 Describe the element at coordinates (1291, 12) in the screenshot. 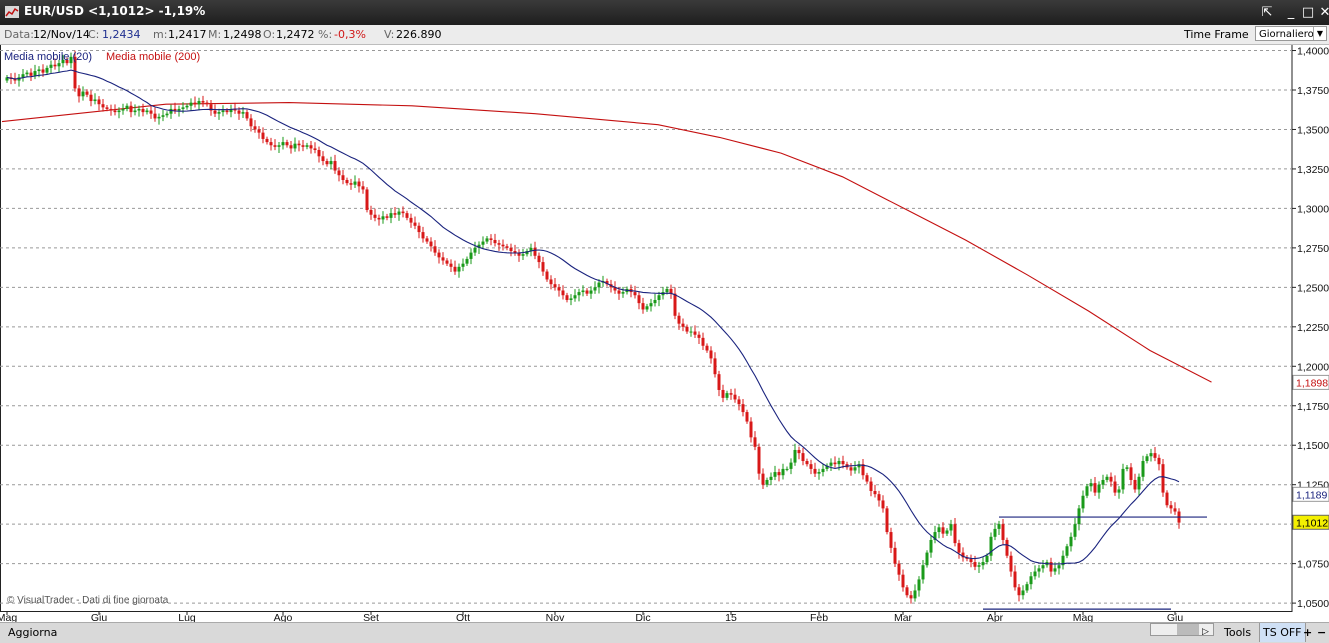

I see `minimize-button: _` at that location.